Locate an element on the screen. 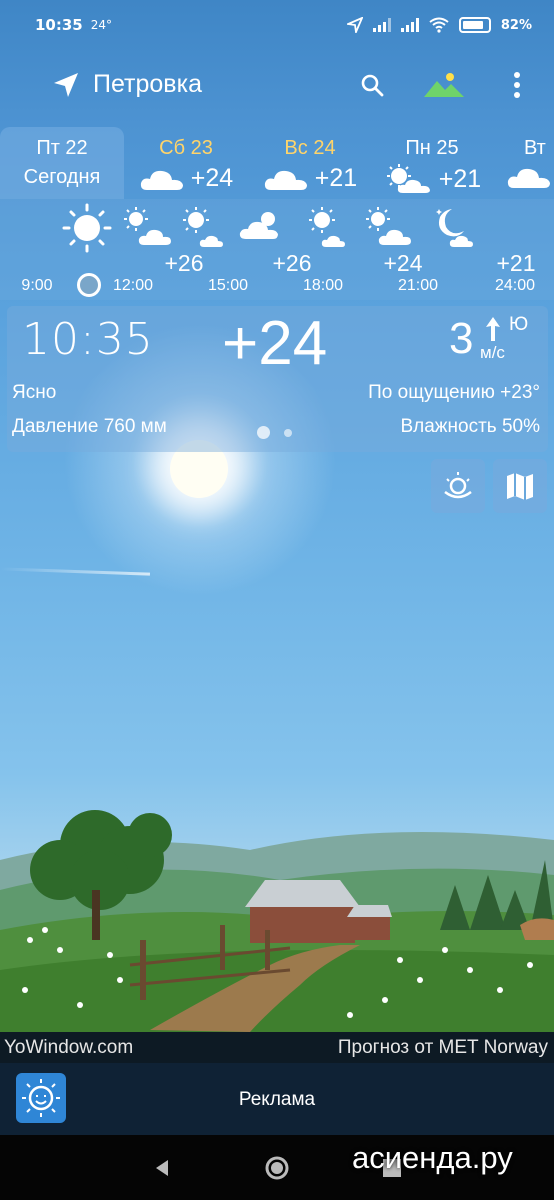 The height and width of the screenshot is (1200, 554). sun-path-button is located at coordinates (458, 486).